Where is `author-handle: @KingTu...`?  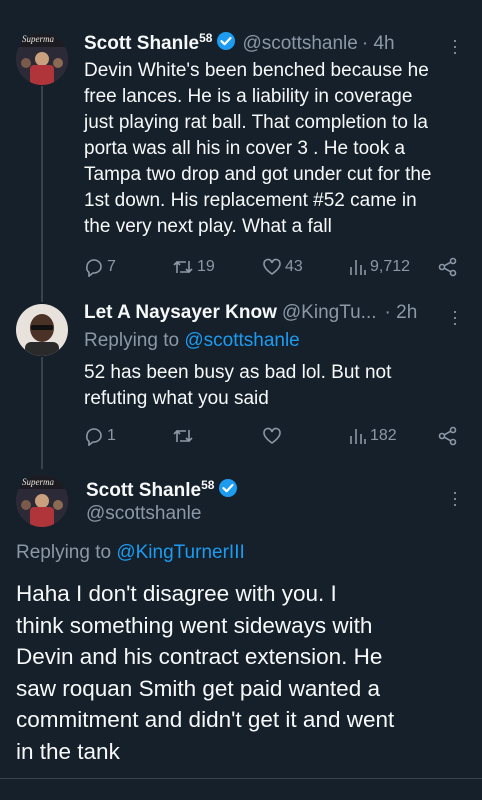 author-handle: @KingTu... is located at coordinates (329, 313).